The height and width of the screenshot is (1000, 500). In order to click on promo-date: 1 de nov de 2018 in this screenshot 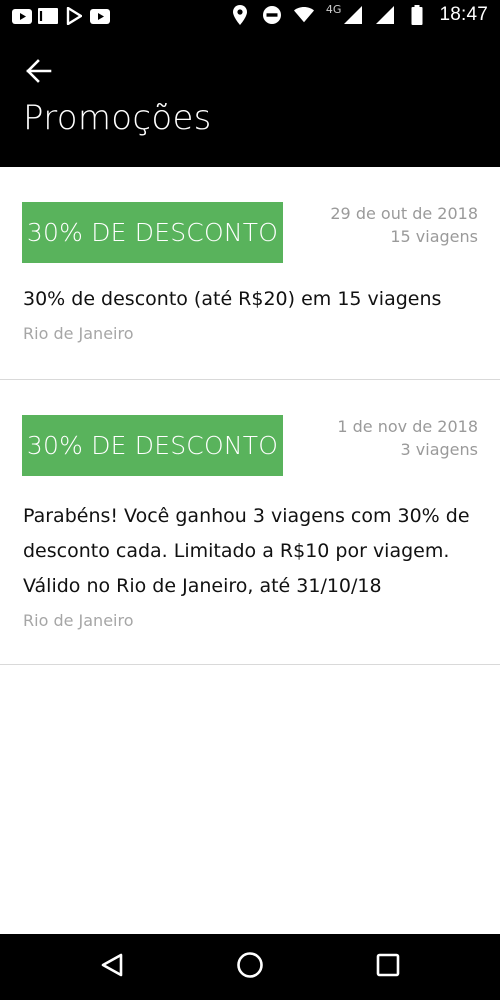, I will do `click(407, 426)`.